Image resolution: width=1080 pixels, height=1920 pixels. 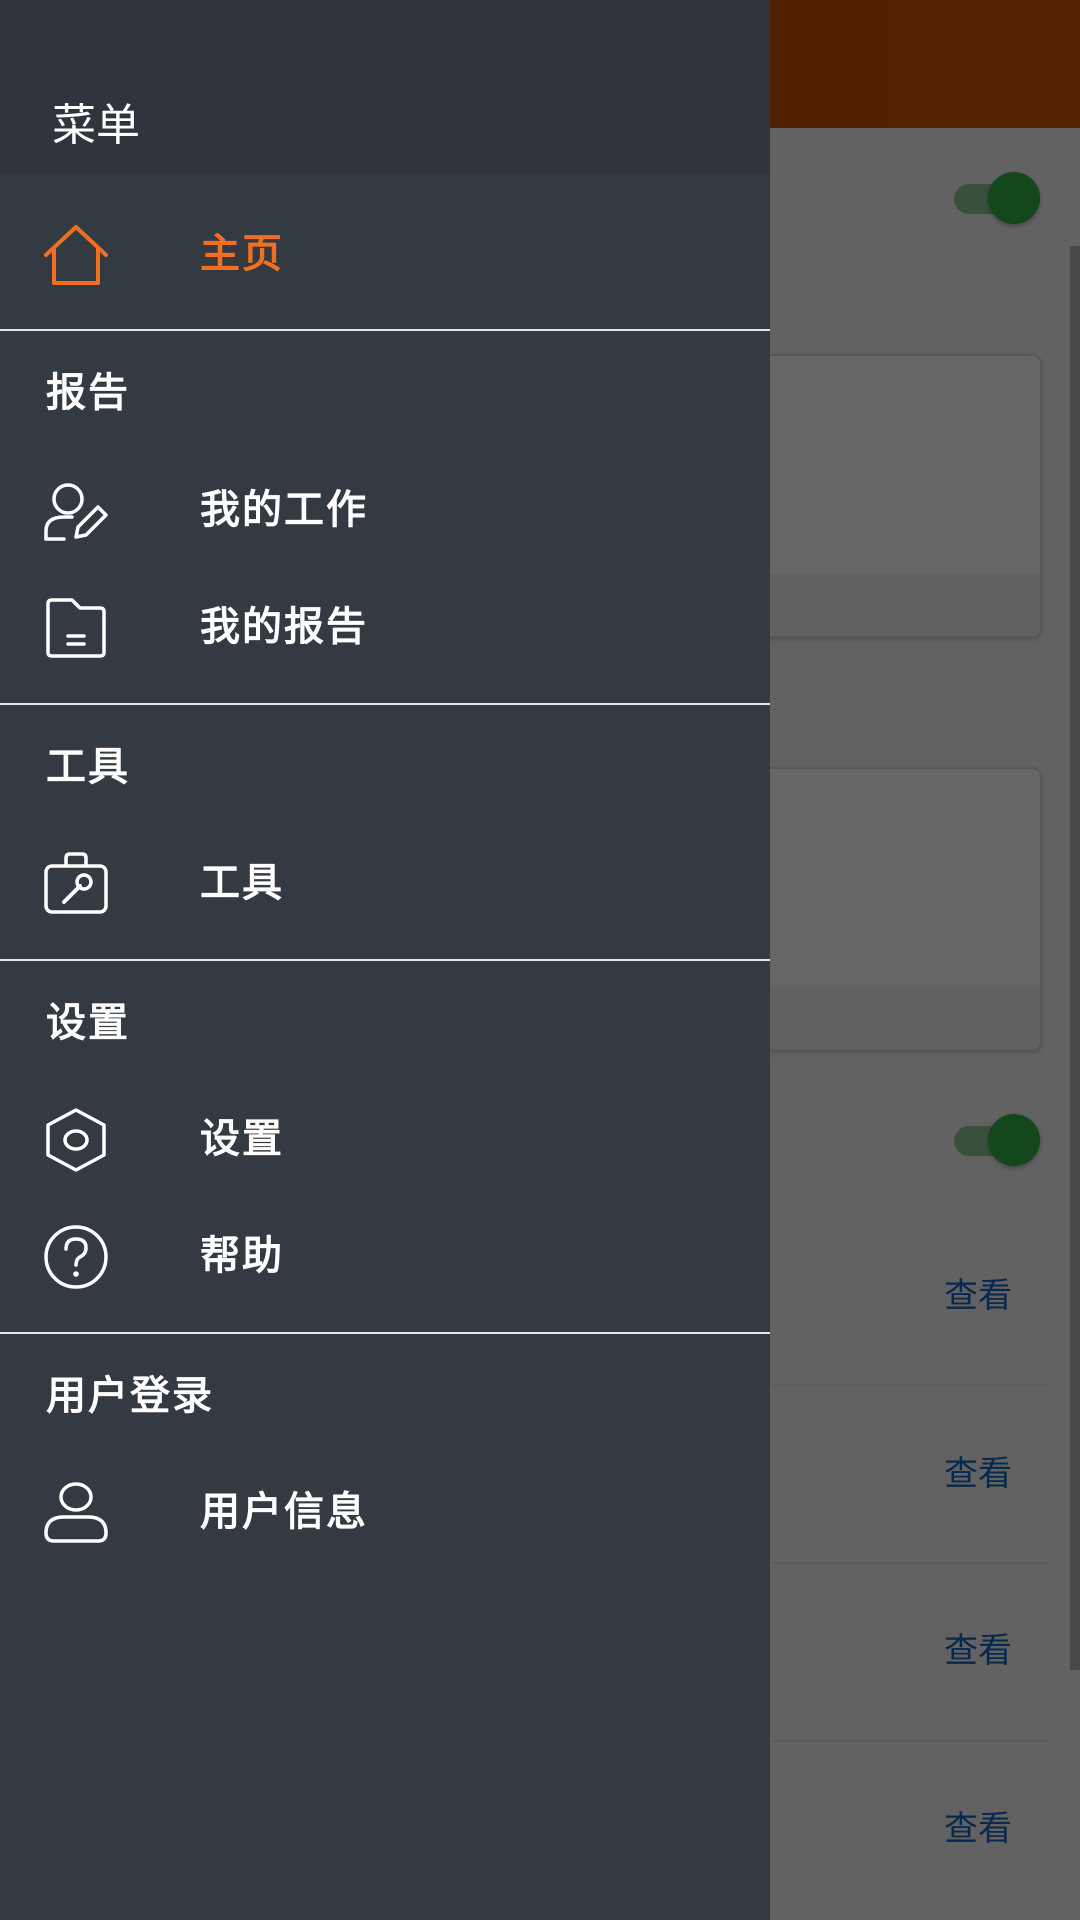 What do you see at coordinates (242, 1256) in the screenshot?
I see `nav-item-label: 帮助` at bounding box center [242, 1256].